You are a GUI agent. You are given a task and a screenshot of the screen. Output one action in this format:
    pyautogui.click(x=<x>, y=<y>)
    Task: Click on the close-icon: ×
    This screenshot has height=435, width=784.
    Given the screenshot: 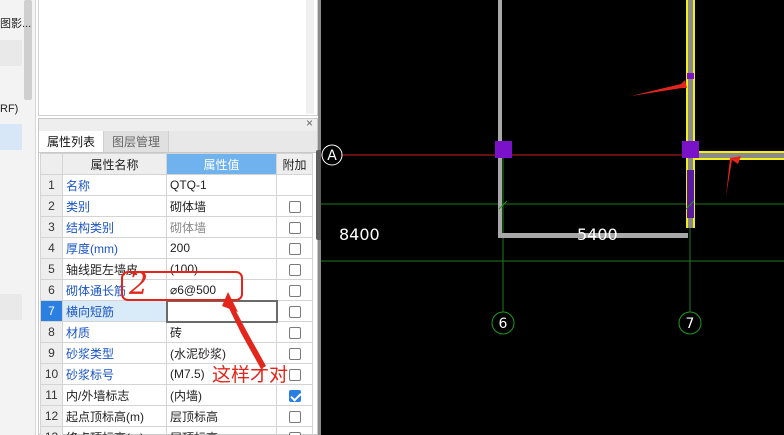 What is the action you would take?
    pyautogui.click(x=309, y=123)
    